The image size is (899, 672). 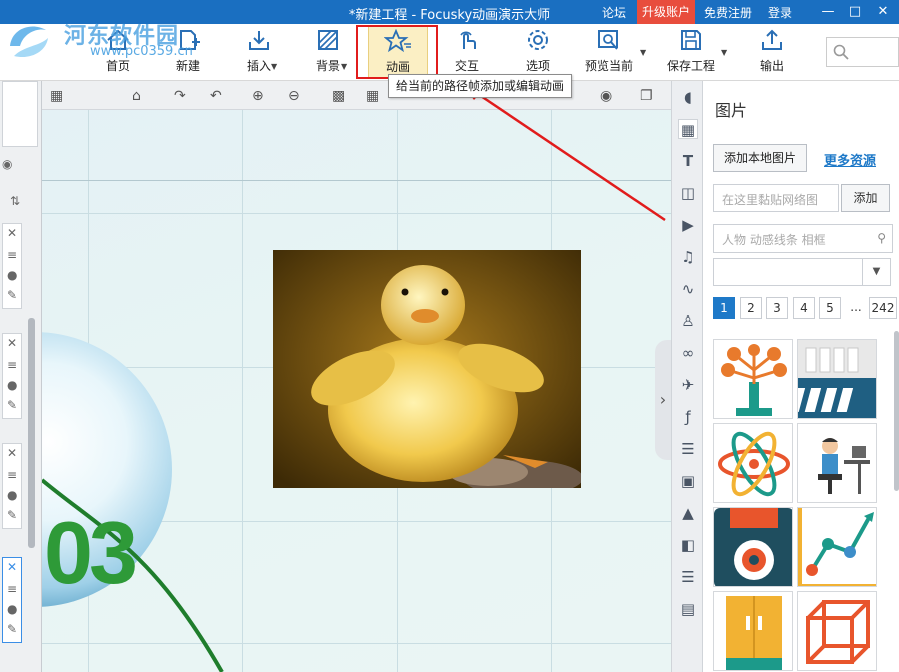 I want to click on search-icon: ⚲, so click(x=881, y=238).